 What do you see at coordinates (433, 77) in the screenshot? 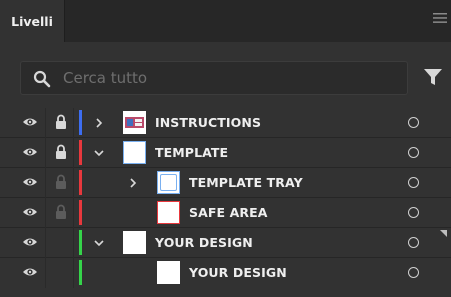
I see `filter-icon` at bounding box center [433, 77].